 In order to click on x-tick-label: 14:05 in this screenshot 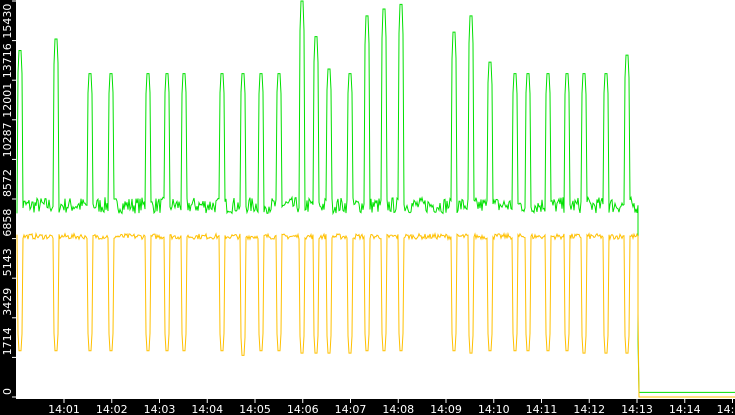, I will do `click(255, 409)`.